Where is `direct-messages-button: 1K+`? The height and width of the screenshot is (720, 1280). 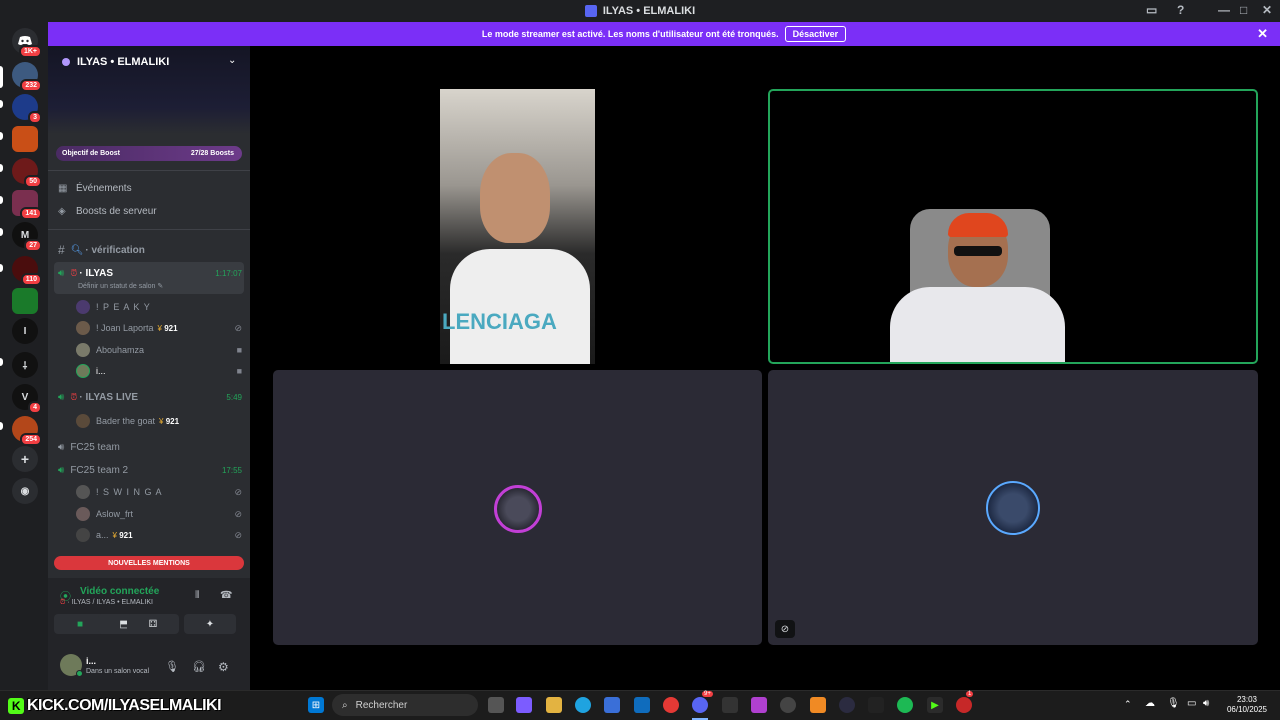 direct-messages-button: 1K+ is located at coordinates (27, 43).